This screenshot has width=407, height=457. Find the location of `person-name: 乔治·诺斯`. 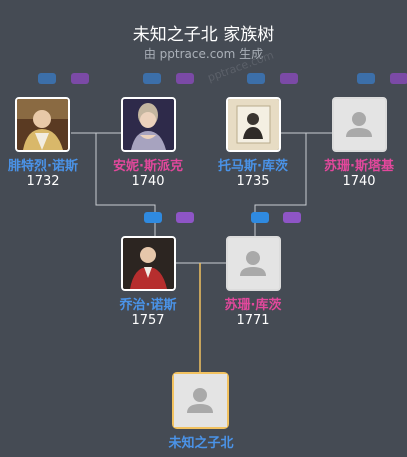

person-name: 乔治·诺斯 is located at coordinates (148, 303).